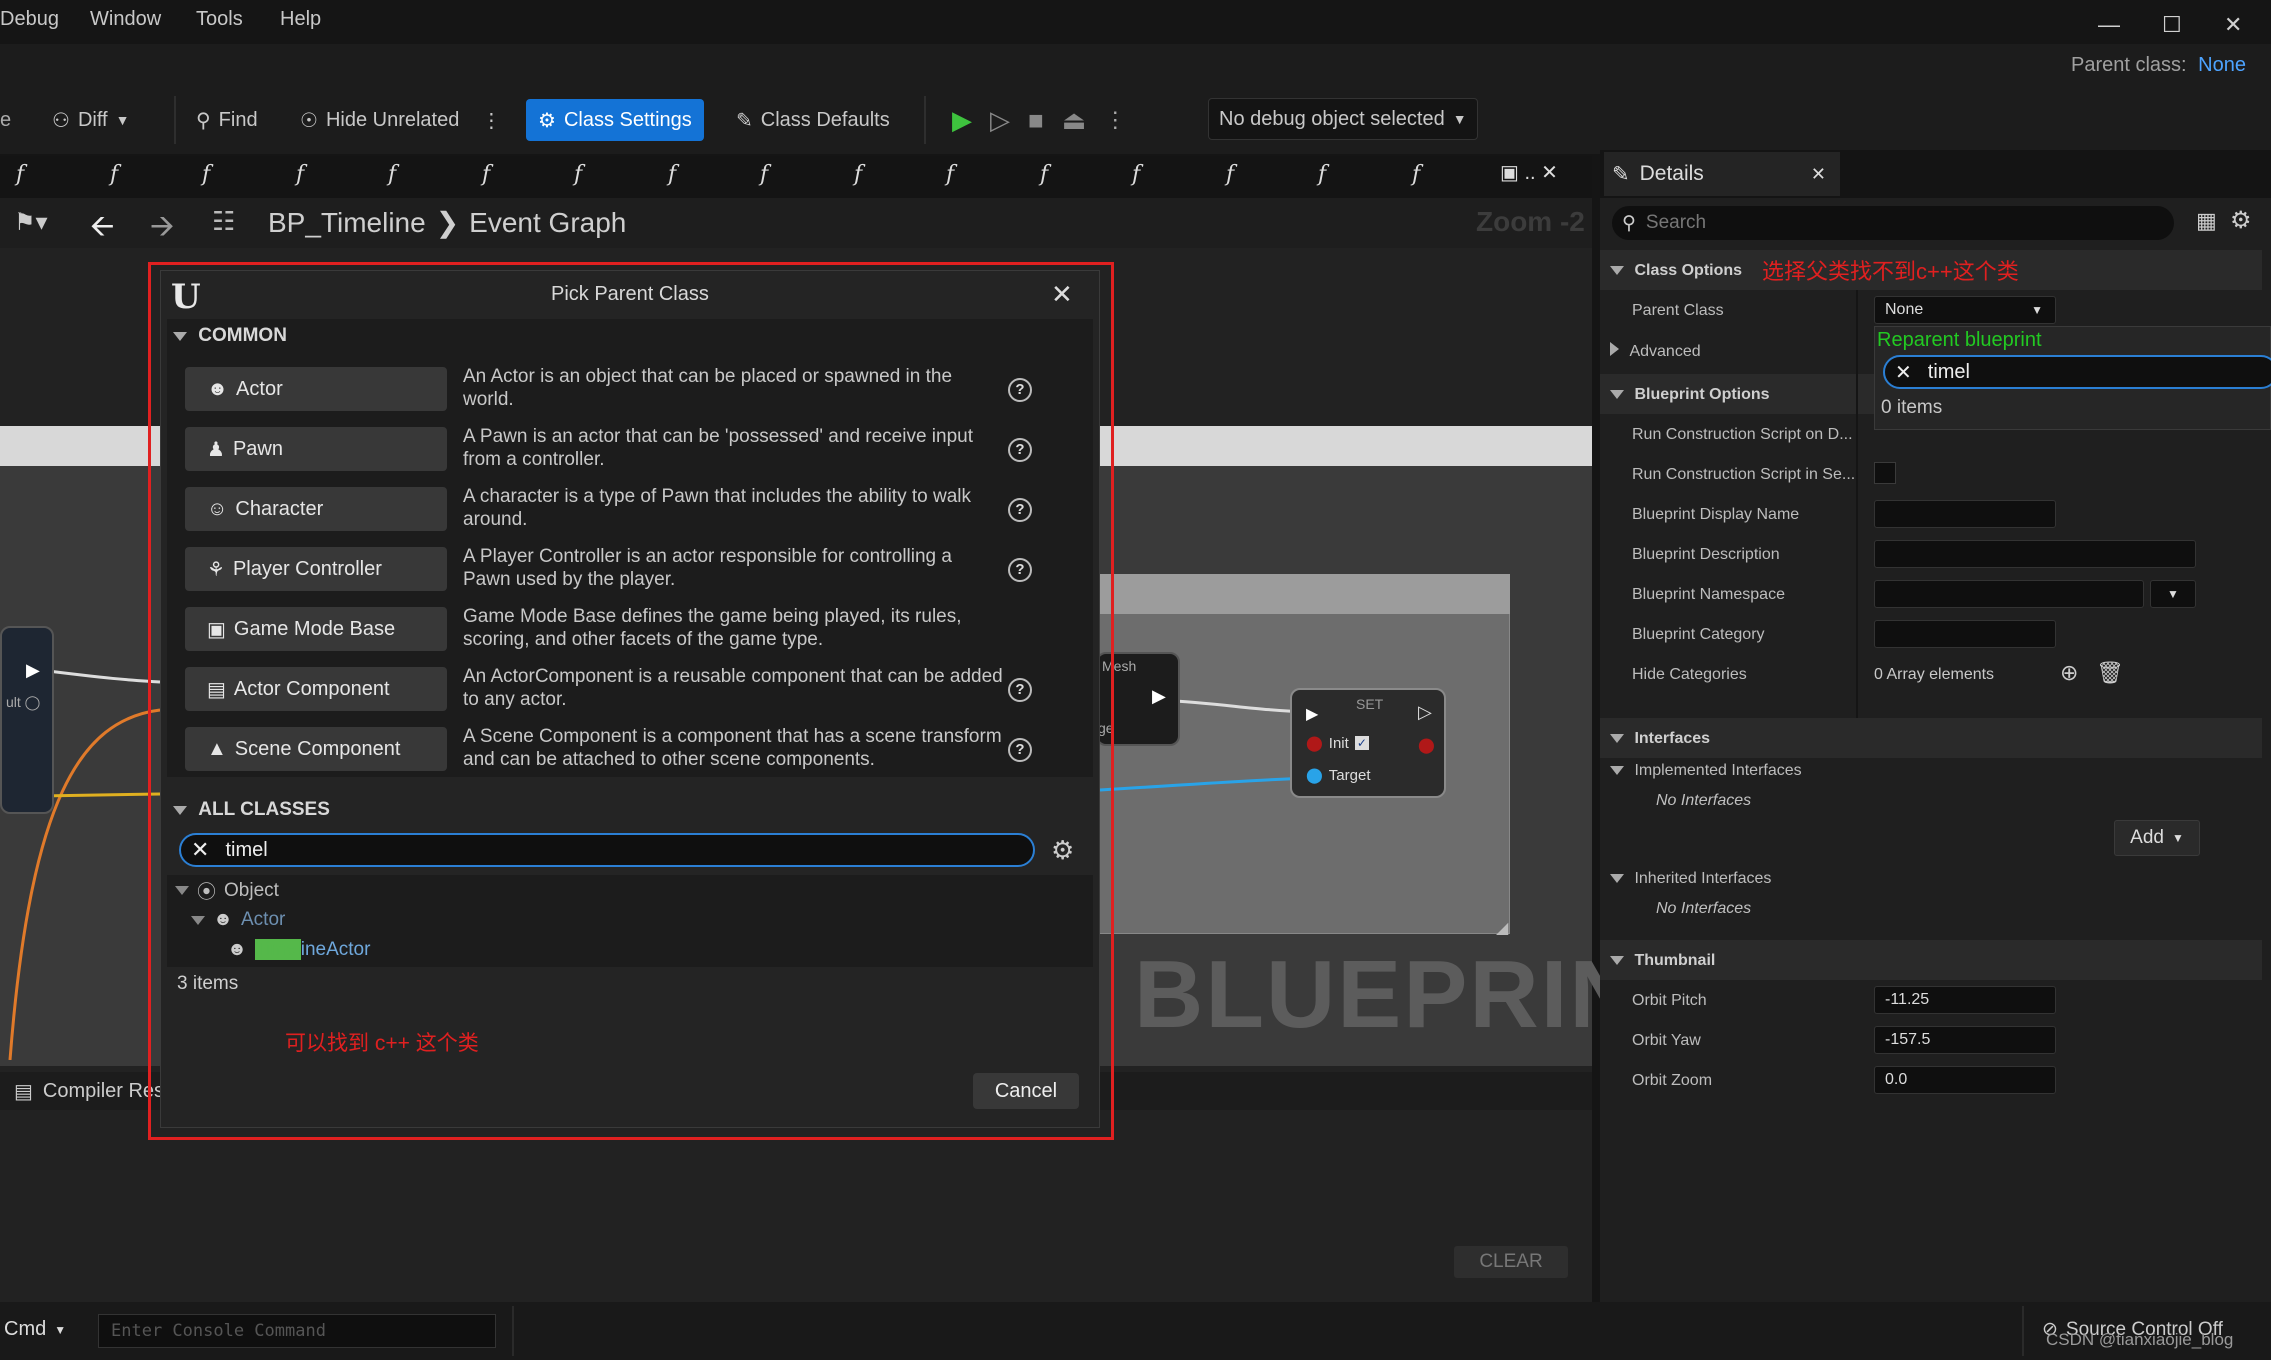 The height and width of the screenshot is (1360, 2271). I want to click on description-field, so click(2035, 554).